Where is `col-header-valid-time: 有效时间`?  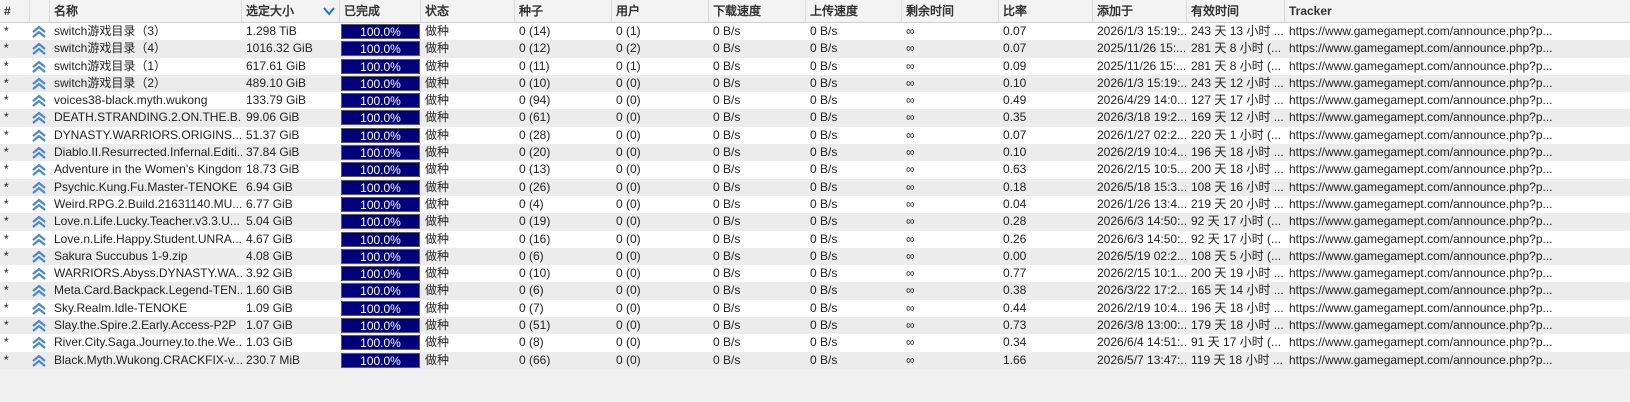 col-header-valid-time: 有效时间 is located at coordinates (1236, 11).